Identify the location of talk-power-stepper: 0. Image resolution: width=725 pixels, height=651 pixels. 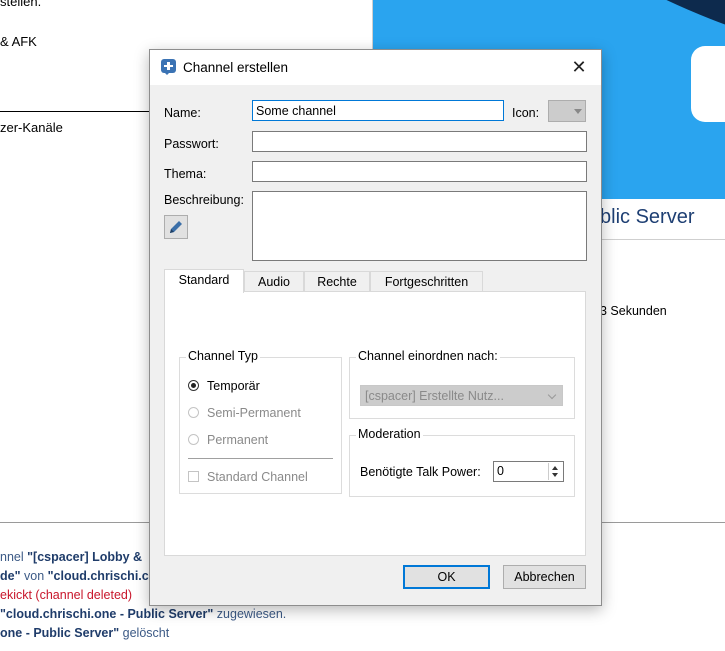
(528, 471).